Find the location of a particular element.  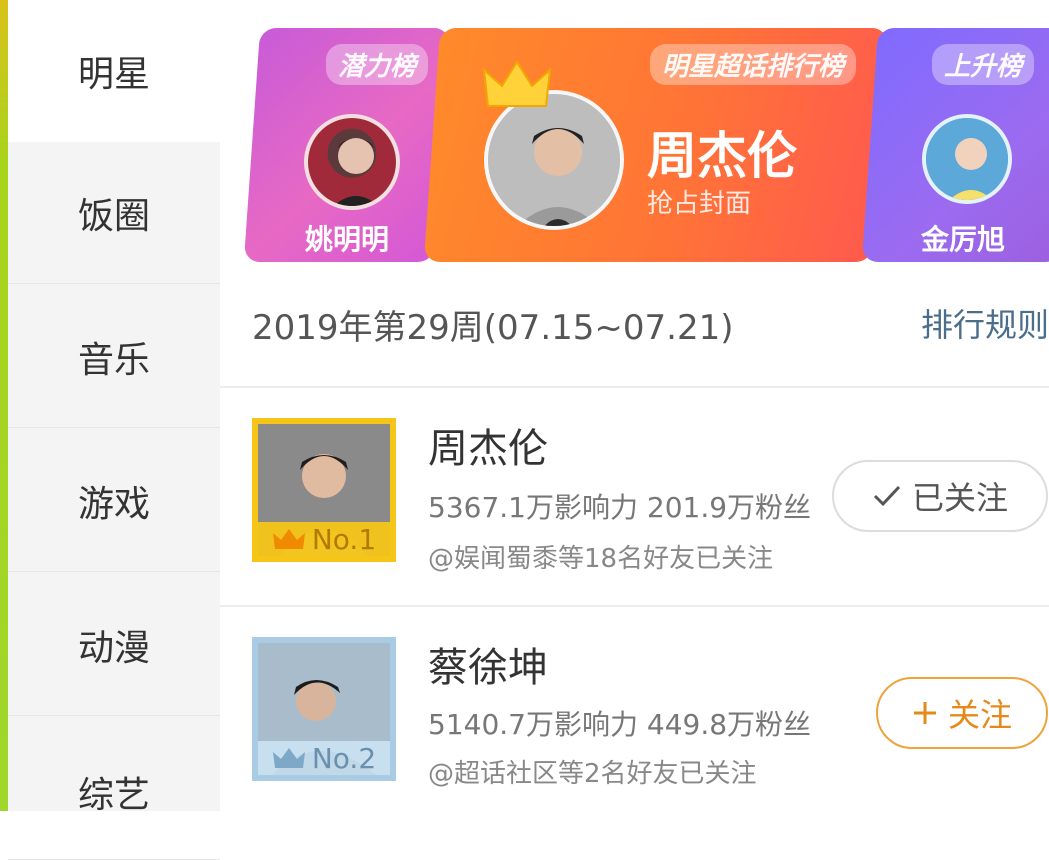

star-photo: No.2 is located at coordinates (324, 709).